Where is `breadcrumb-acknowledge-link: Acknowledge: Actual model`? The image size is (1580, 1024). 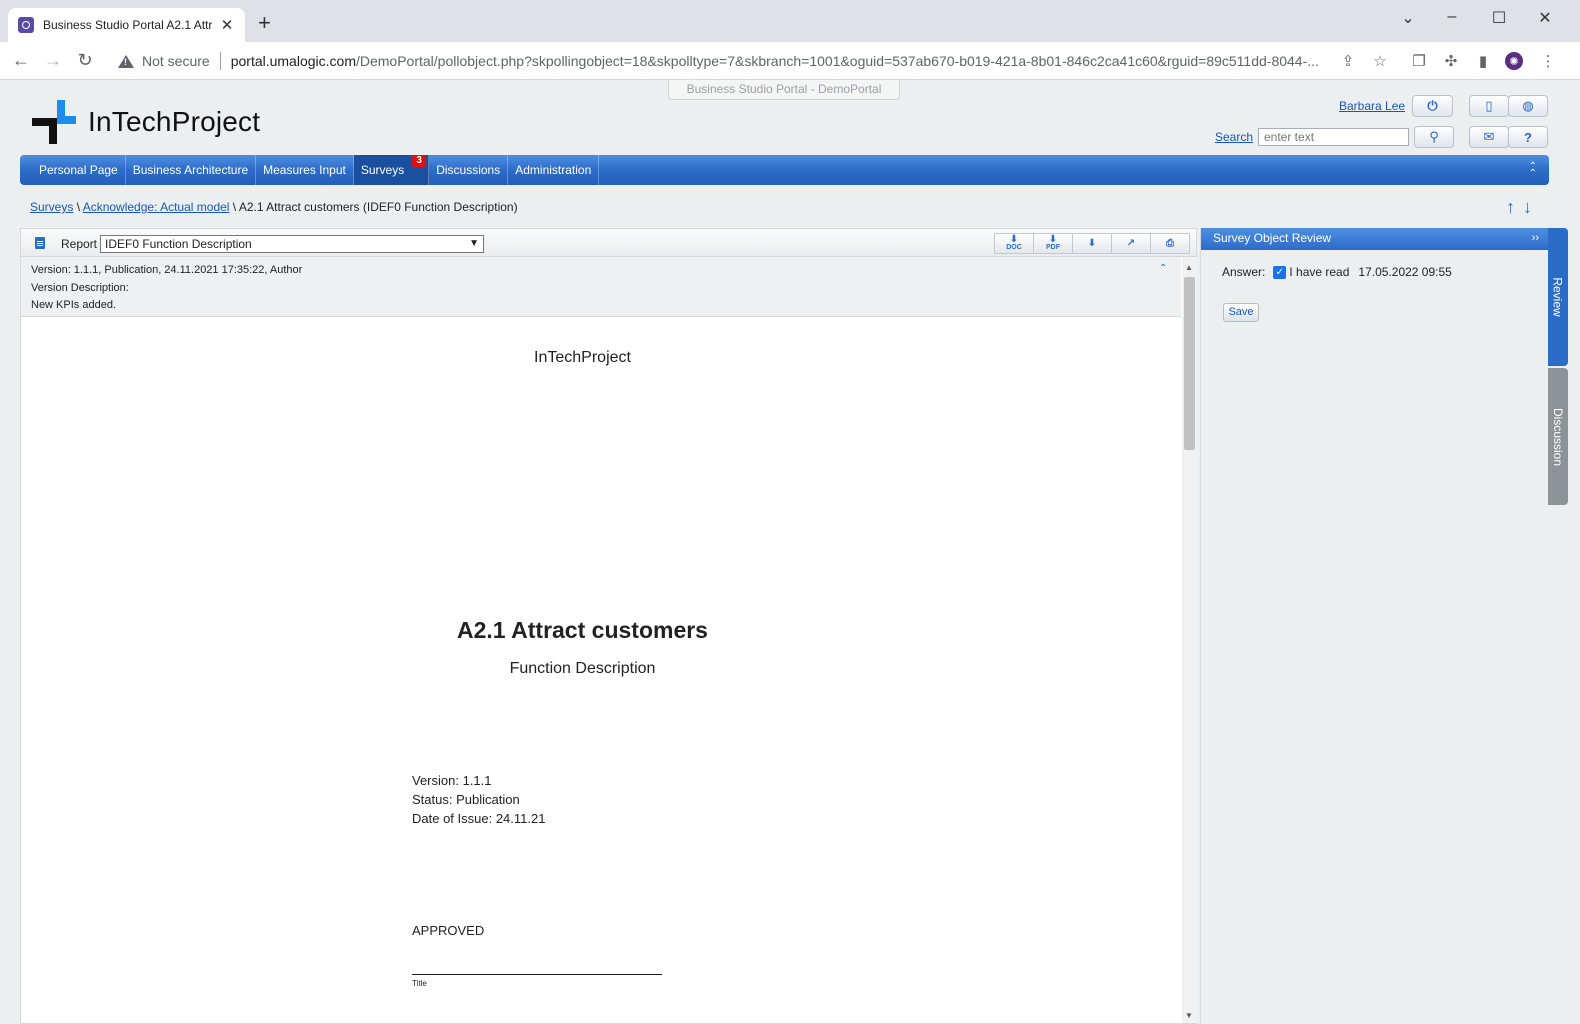 breadcrumb-acknowledge-link: Acknowledge: Actual model is located at coordinates (156, 207).